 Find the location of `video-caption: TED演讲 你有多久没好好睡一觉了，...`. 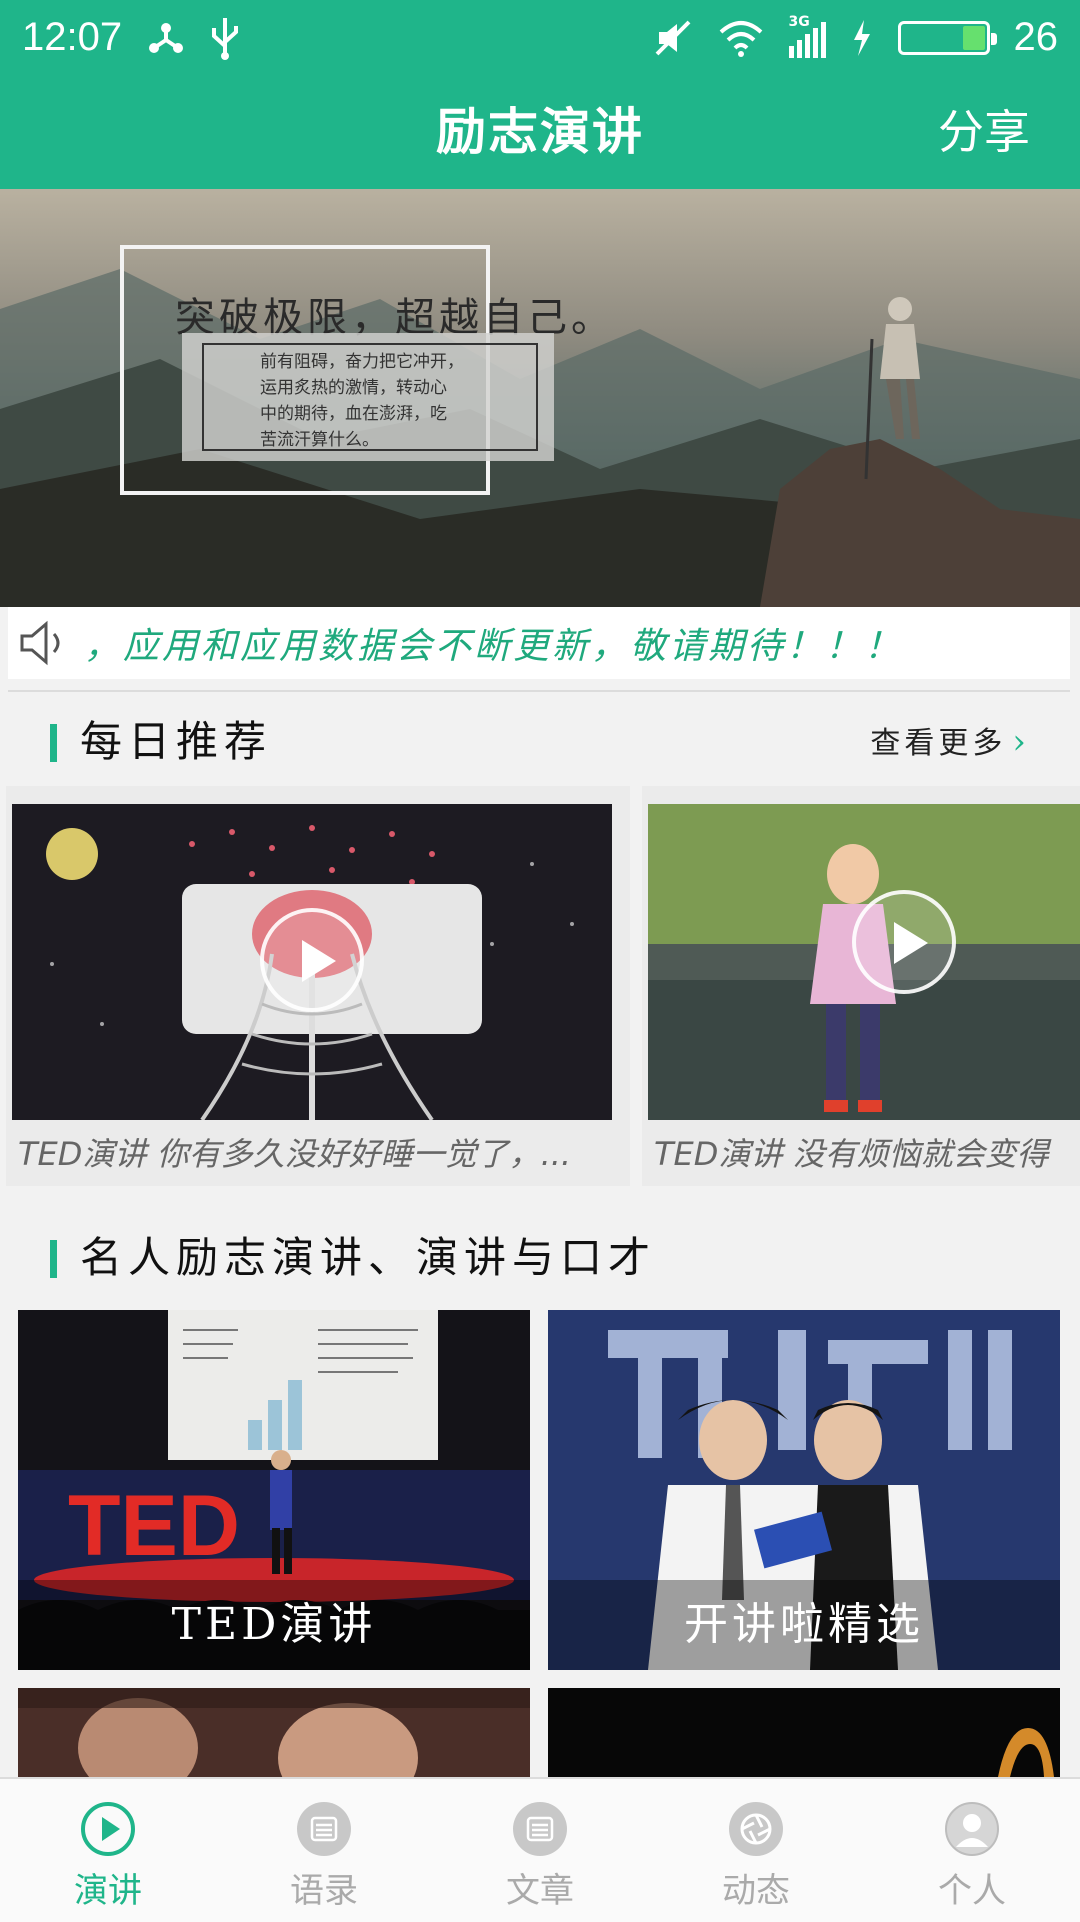

video-caption: TED演讲 你有多久没好好睡一觉了，... is located at coordinates (295, 1154).